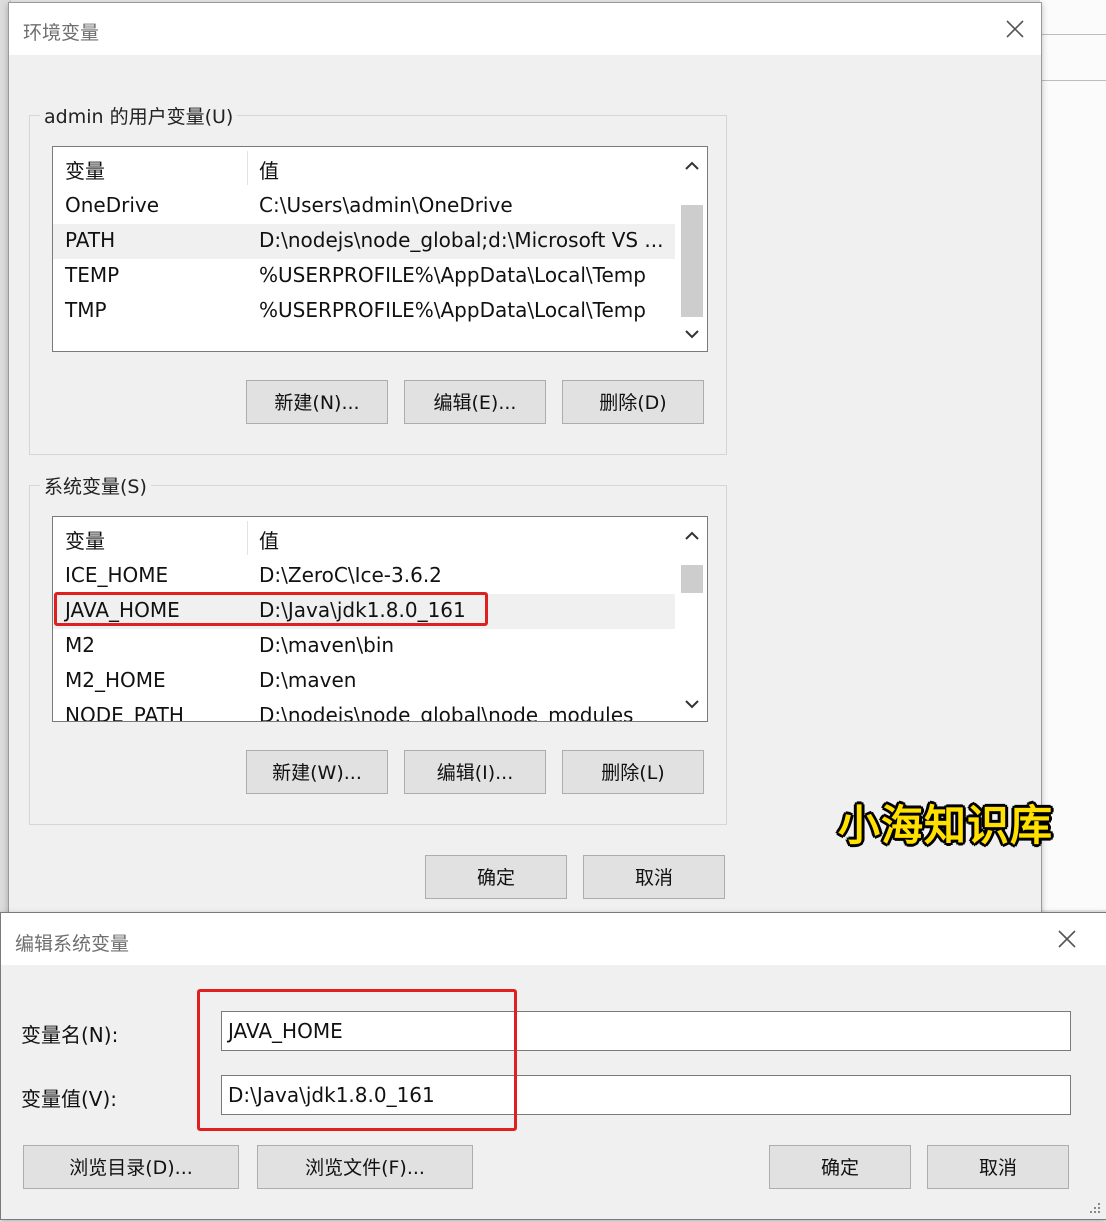  I want to click on table-row: TEMP %USERPROFILE%\AppData\Local\Temp, so click(364, 276).